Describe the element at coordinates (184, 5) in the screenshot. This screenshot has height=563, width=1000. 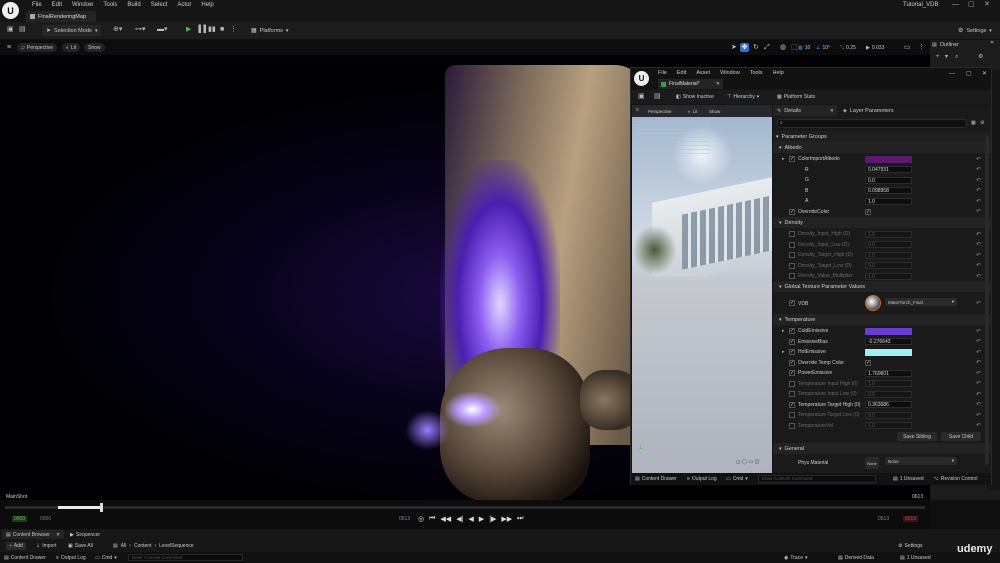
I see `menu-actor: Actor` at that location.